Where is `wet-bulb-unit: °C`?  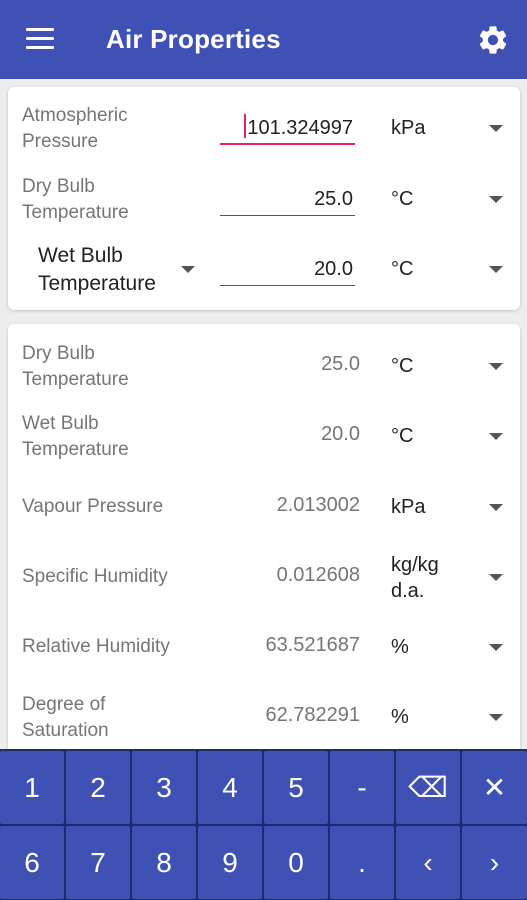 wet-bulb-unit: °C is located at coordinates (402, 269).